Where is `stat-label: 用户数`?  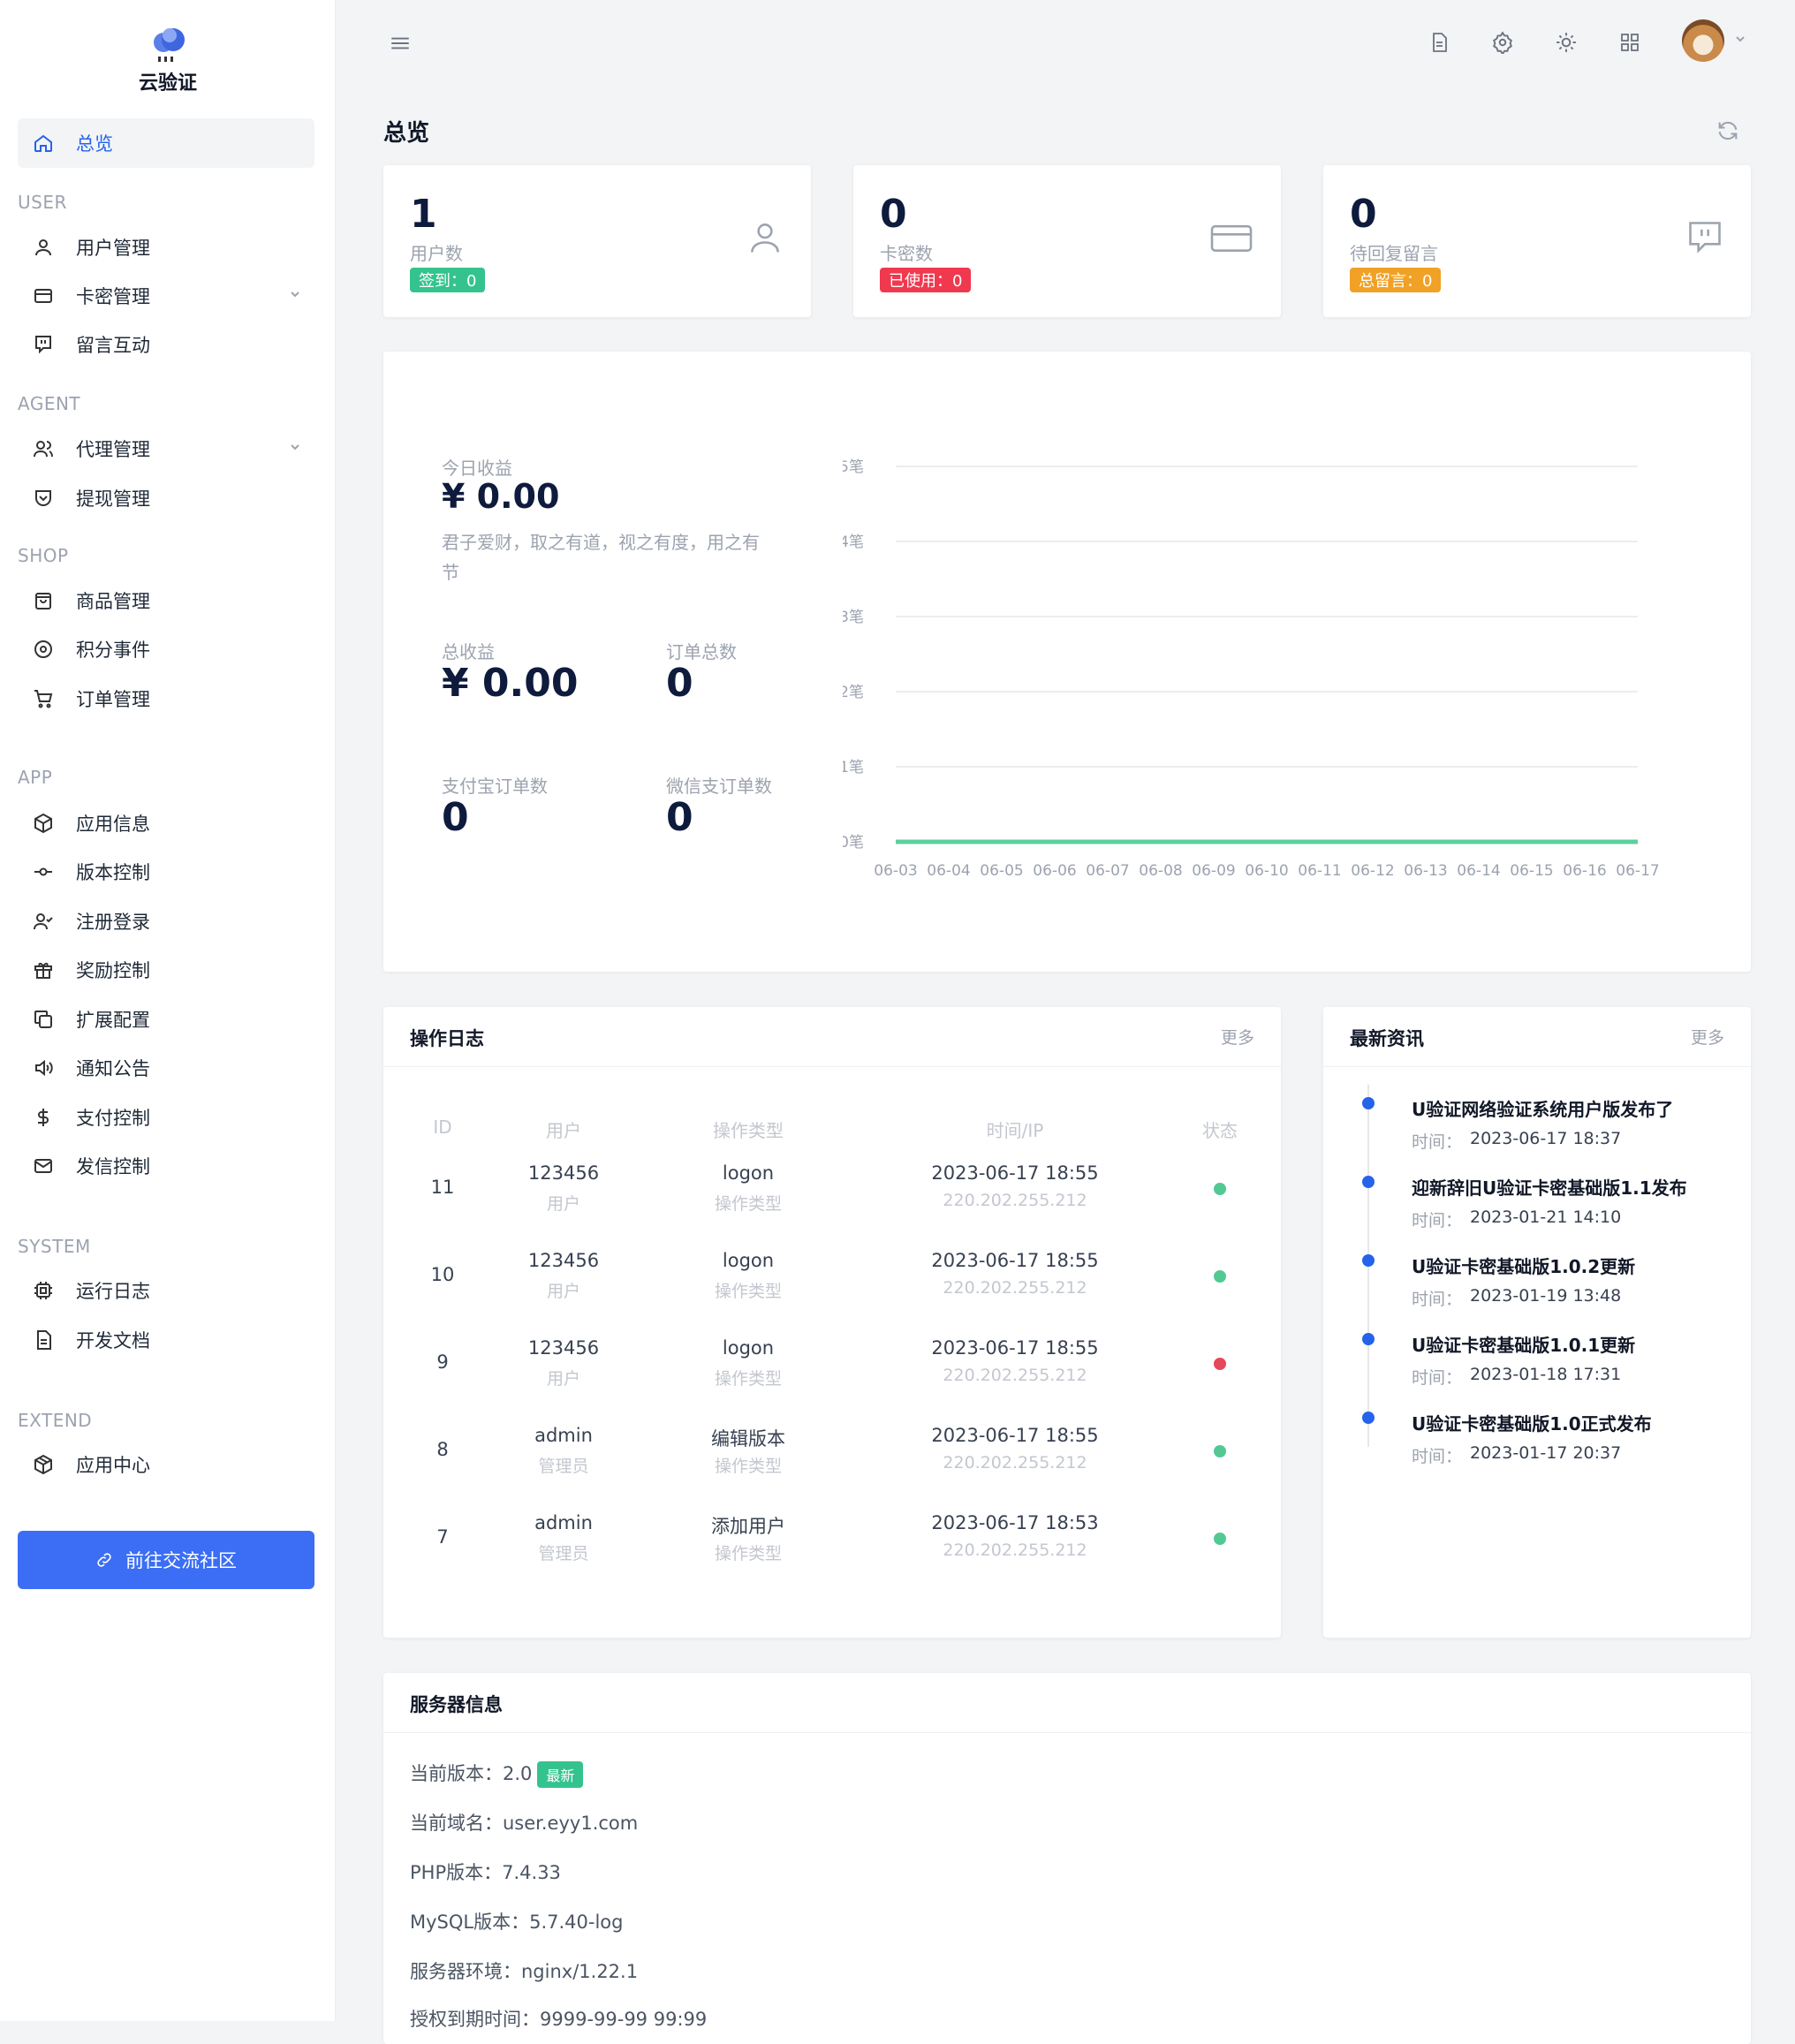 stat-label: 用户数 is located at coordinates (436, 252).